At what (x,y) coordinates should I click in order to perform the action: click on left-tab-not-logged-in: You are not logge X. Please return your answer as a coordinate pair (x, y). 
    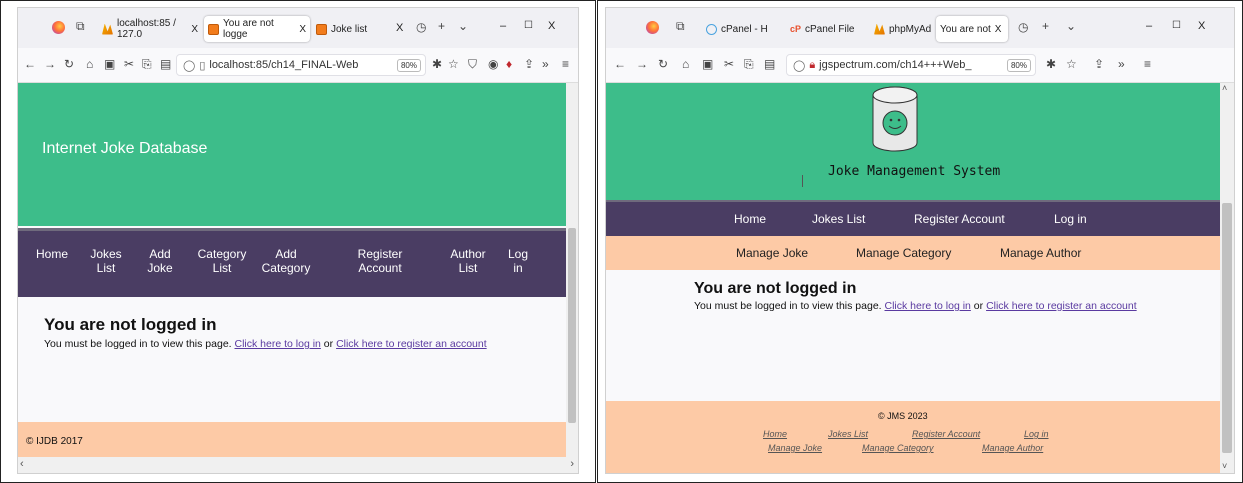
    Looking at the image, I should click on (257, 29).